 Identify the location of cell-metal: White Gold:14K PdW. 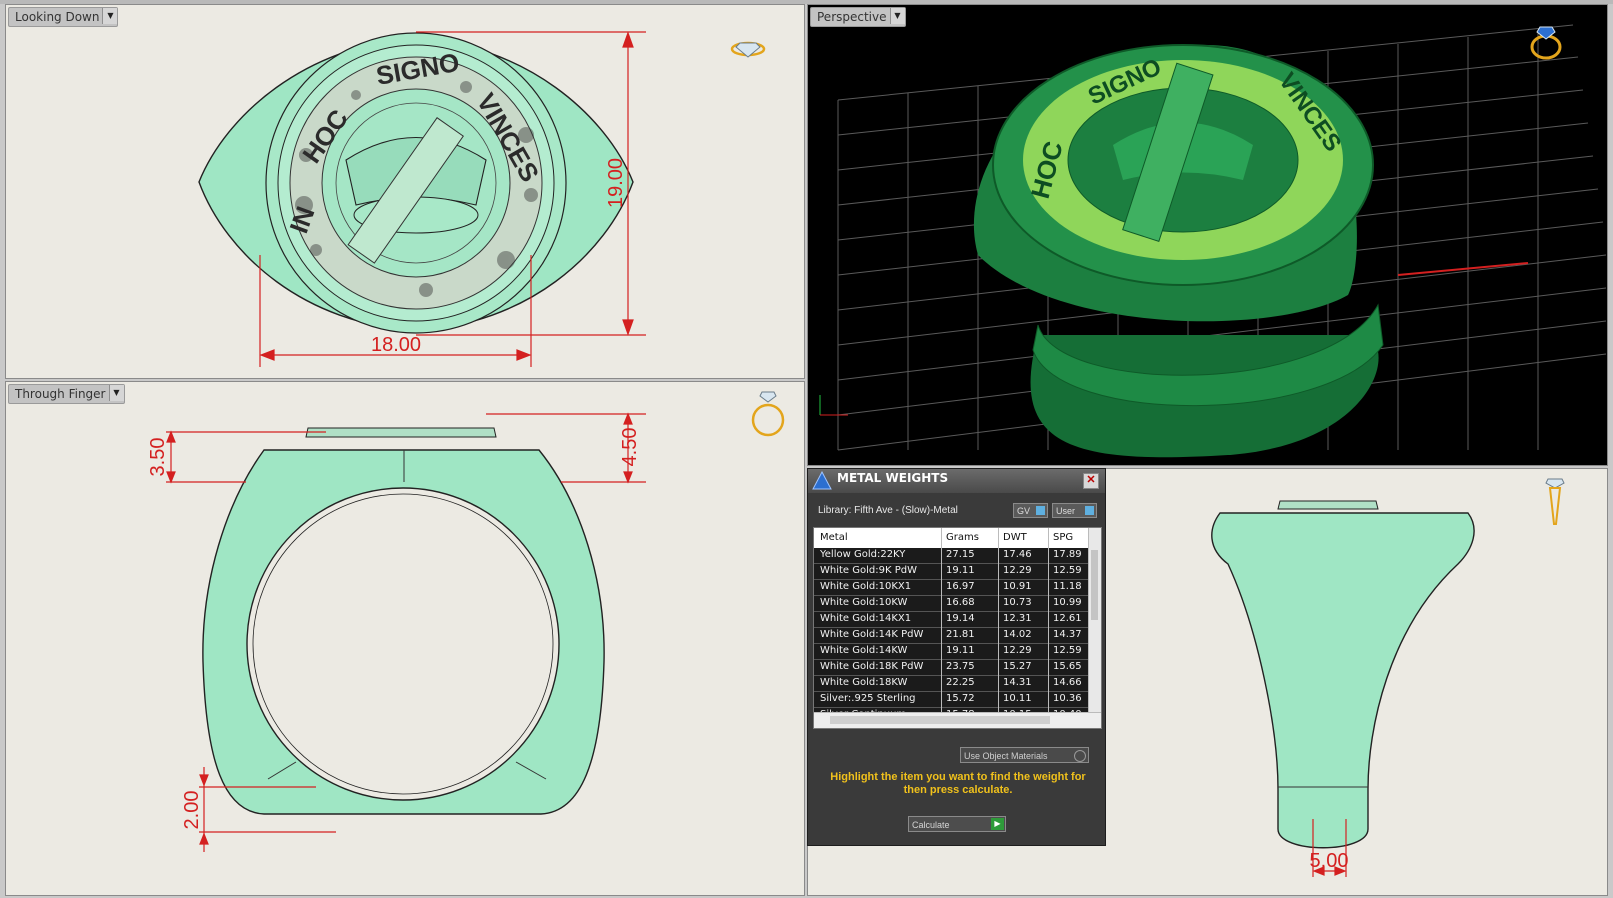
(872, 634).